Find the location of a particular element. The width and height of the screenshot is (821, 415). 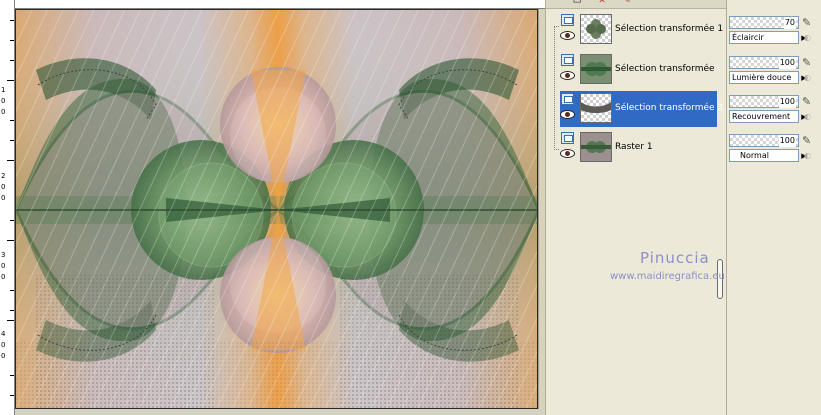

watermark-url: www.maidiregrafica.eu is located at coordinates (667, 276).